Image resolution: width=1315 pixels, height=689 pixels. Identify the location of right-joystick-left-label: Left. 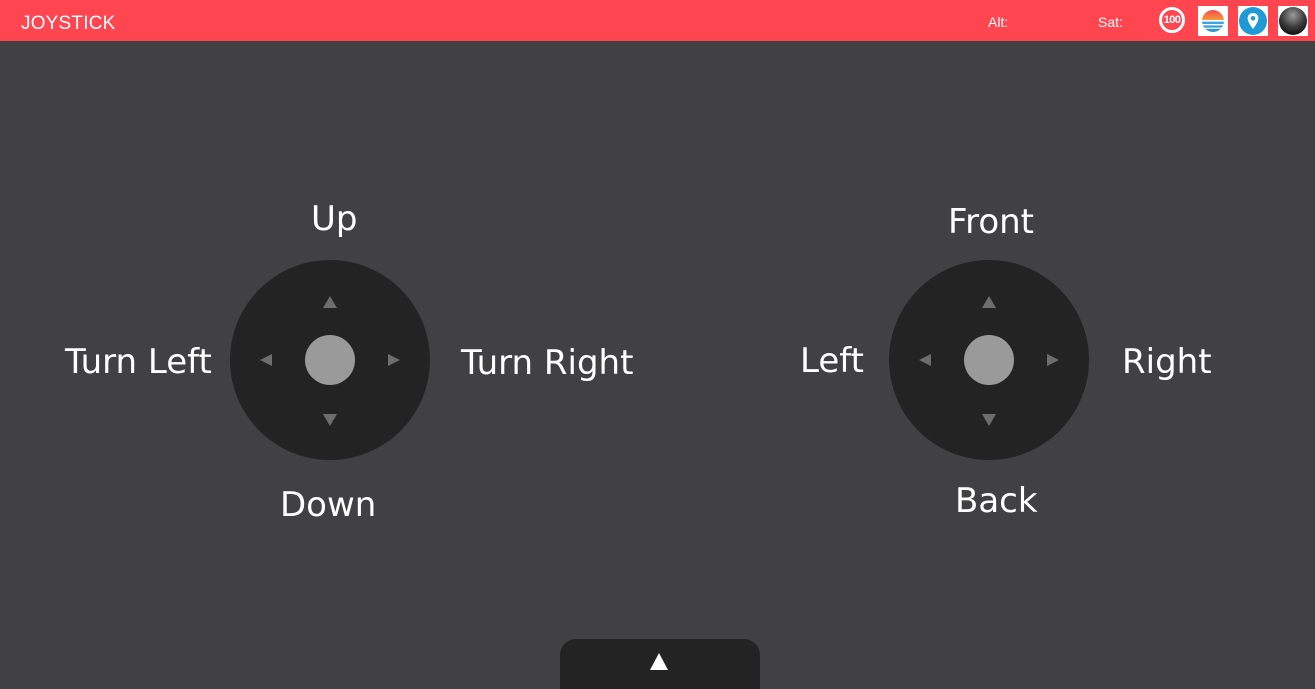
(832, 361).